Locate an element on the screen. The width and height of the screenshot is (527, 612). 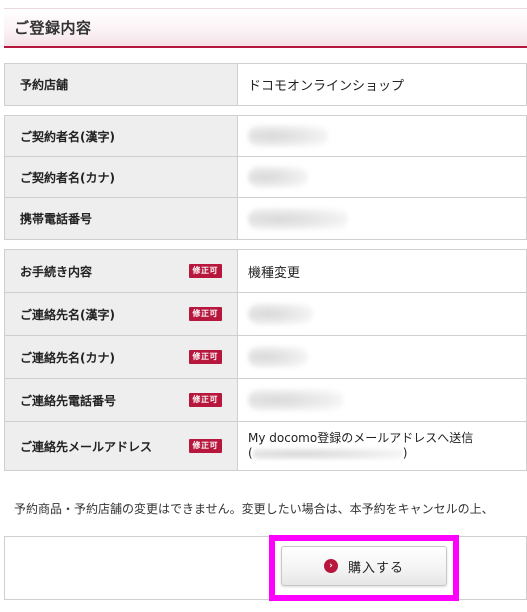
table-row: 予約店舗 ドコモオンラインショップ is located at coordinates (265, 84).